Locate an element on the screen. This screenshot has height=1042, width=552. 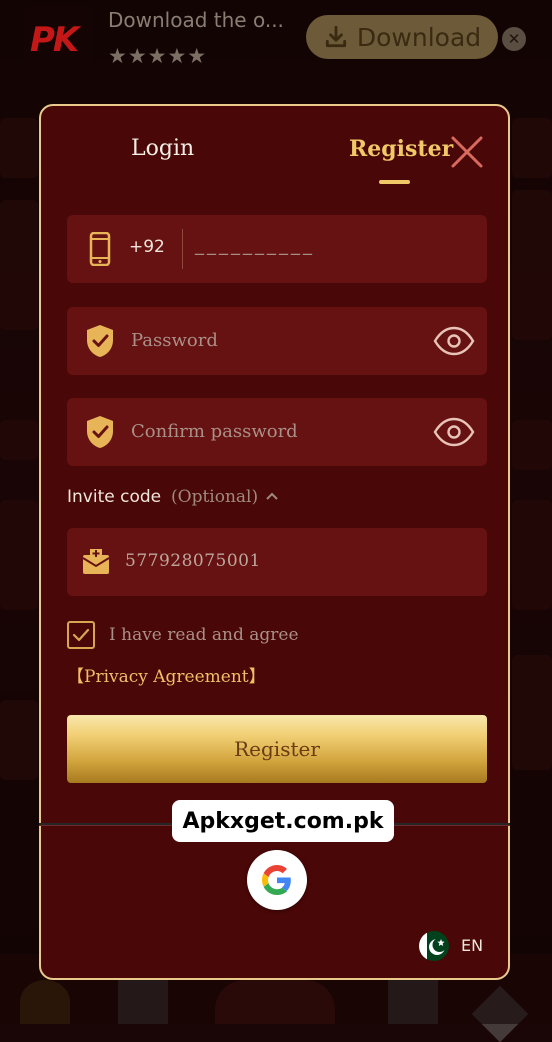
password-input: Password is located at coordinates (174, 340).